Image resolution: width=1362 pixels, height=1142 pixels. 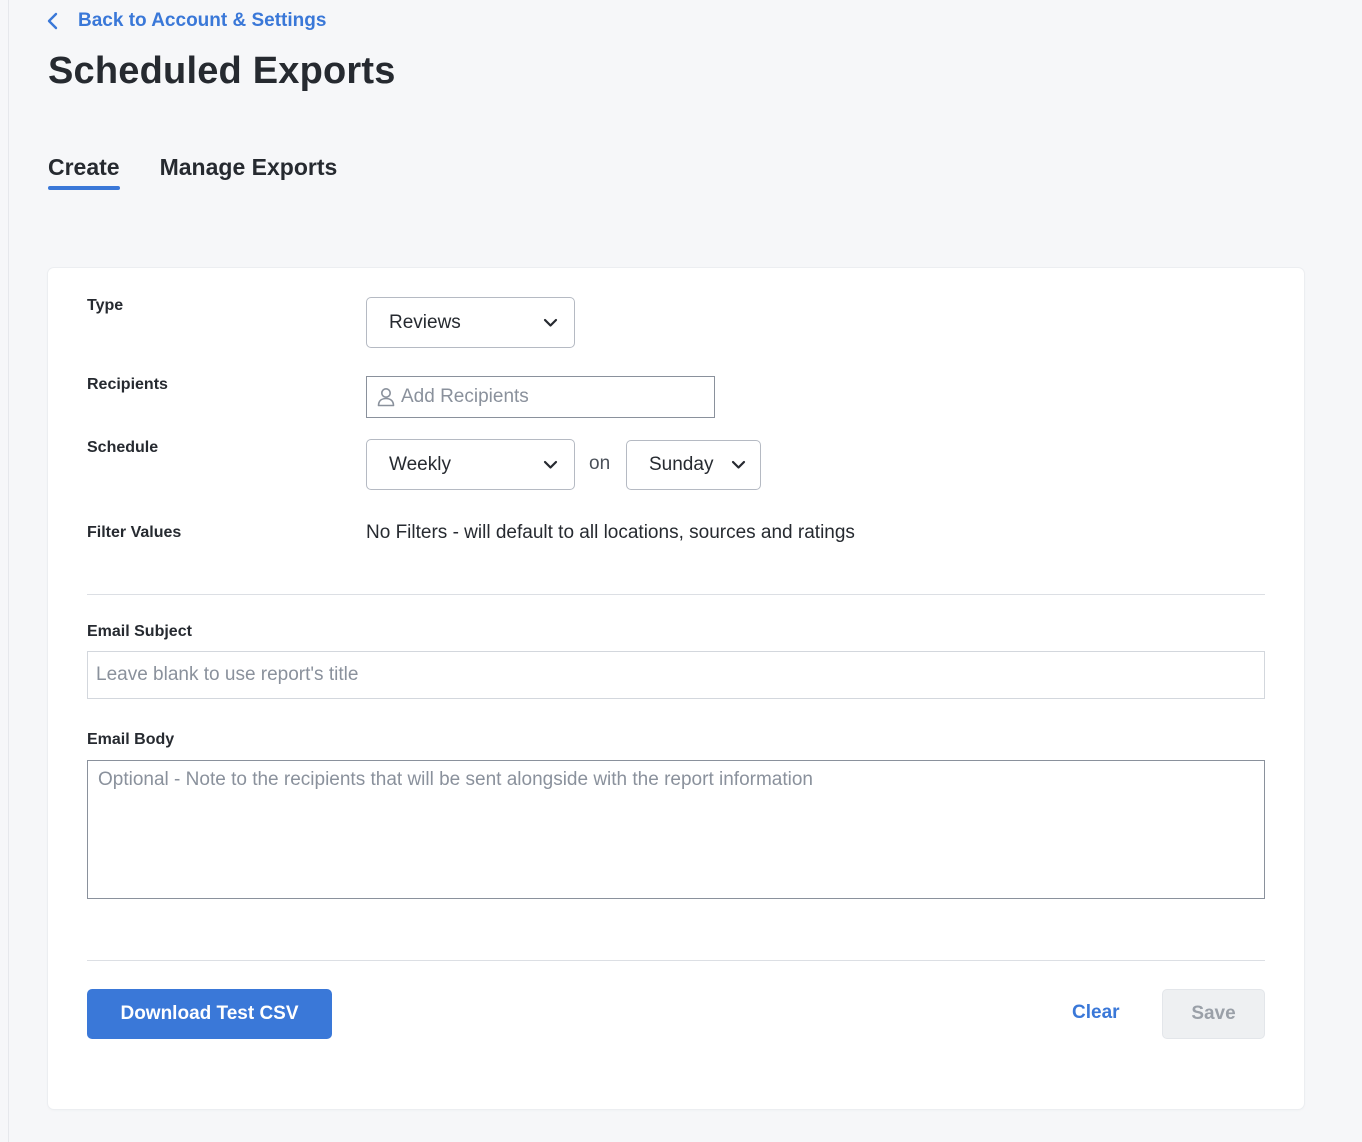 What do you see at coordinates (470, 464) in the screenshot?
I see `frequency-select: Weekly` at bounding box center [470, 464].